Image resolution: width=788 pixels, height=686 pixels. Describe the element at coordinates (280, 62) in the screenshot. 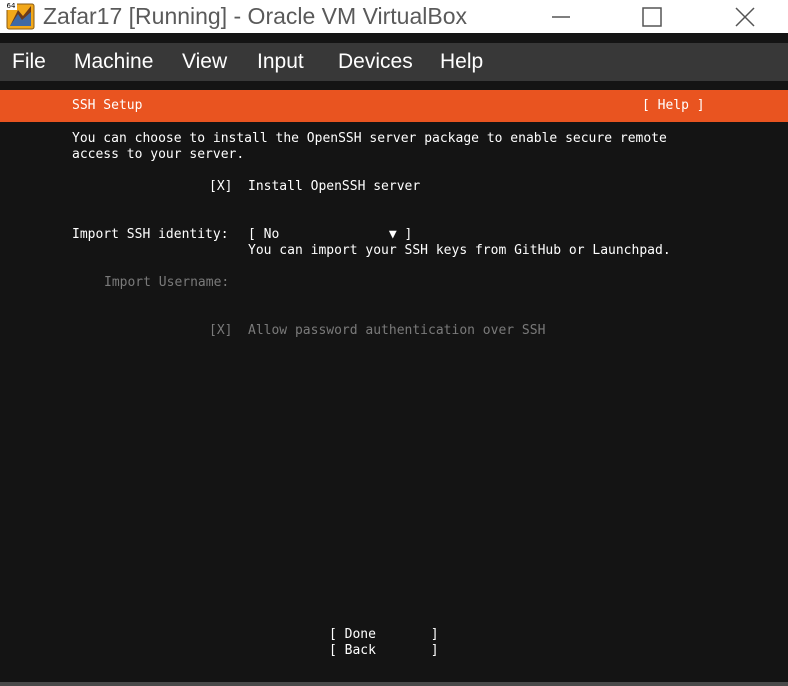

I see `menu-input: Input` at that location.